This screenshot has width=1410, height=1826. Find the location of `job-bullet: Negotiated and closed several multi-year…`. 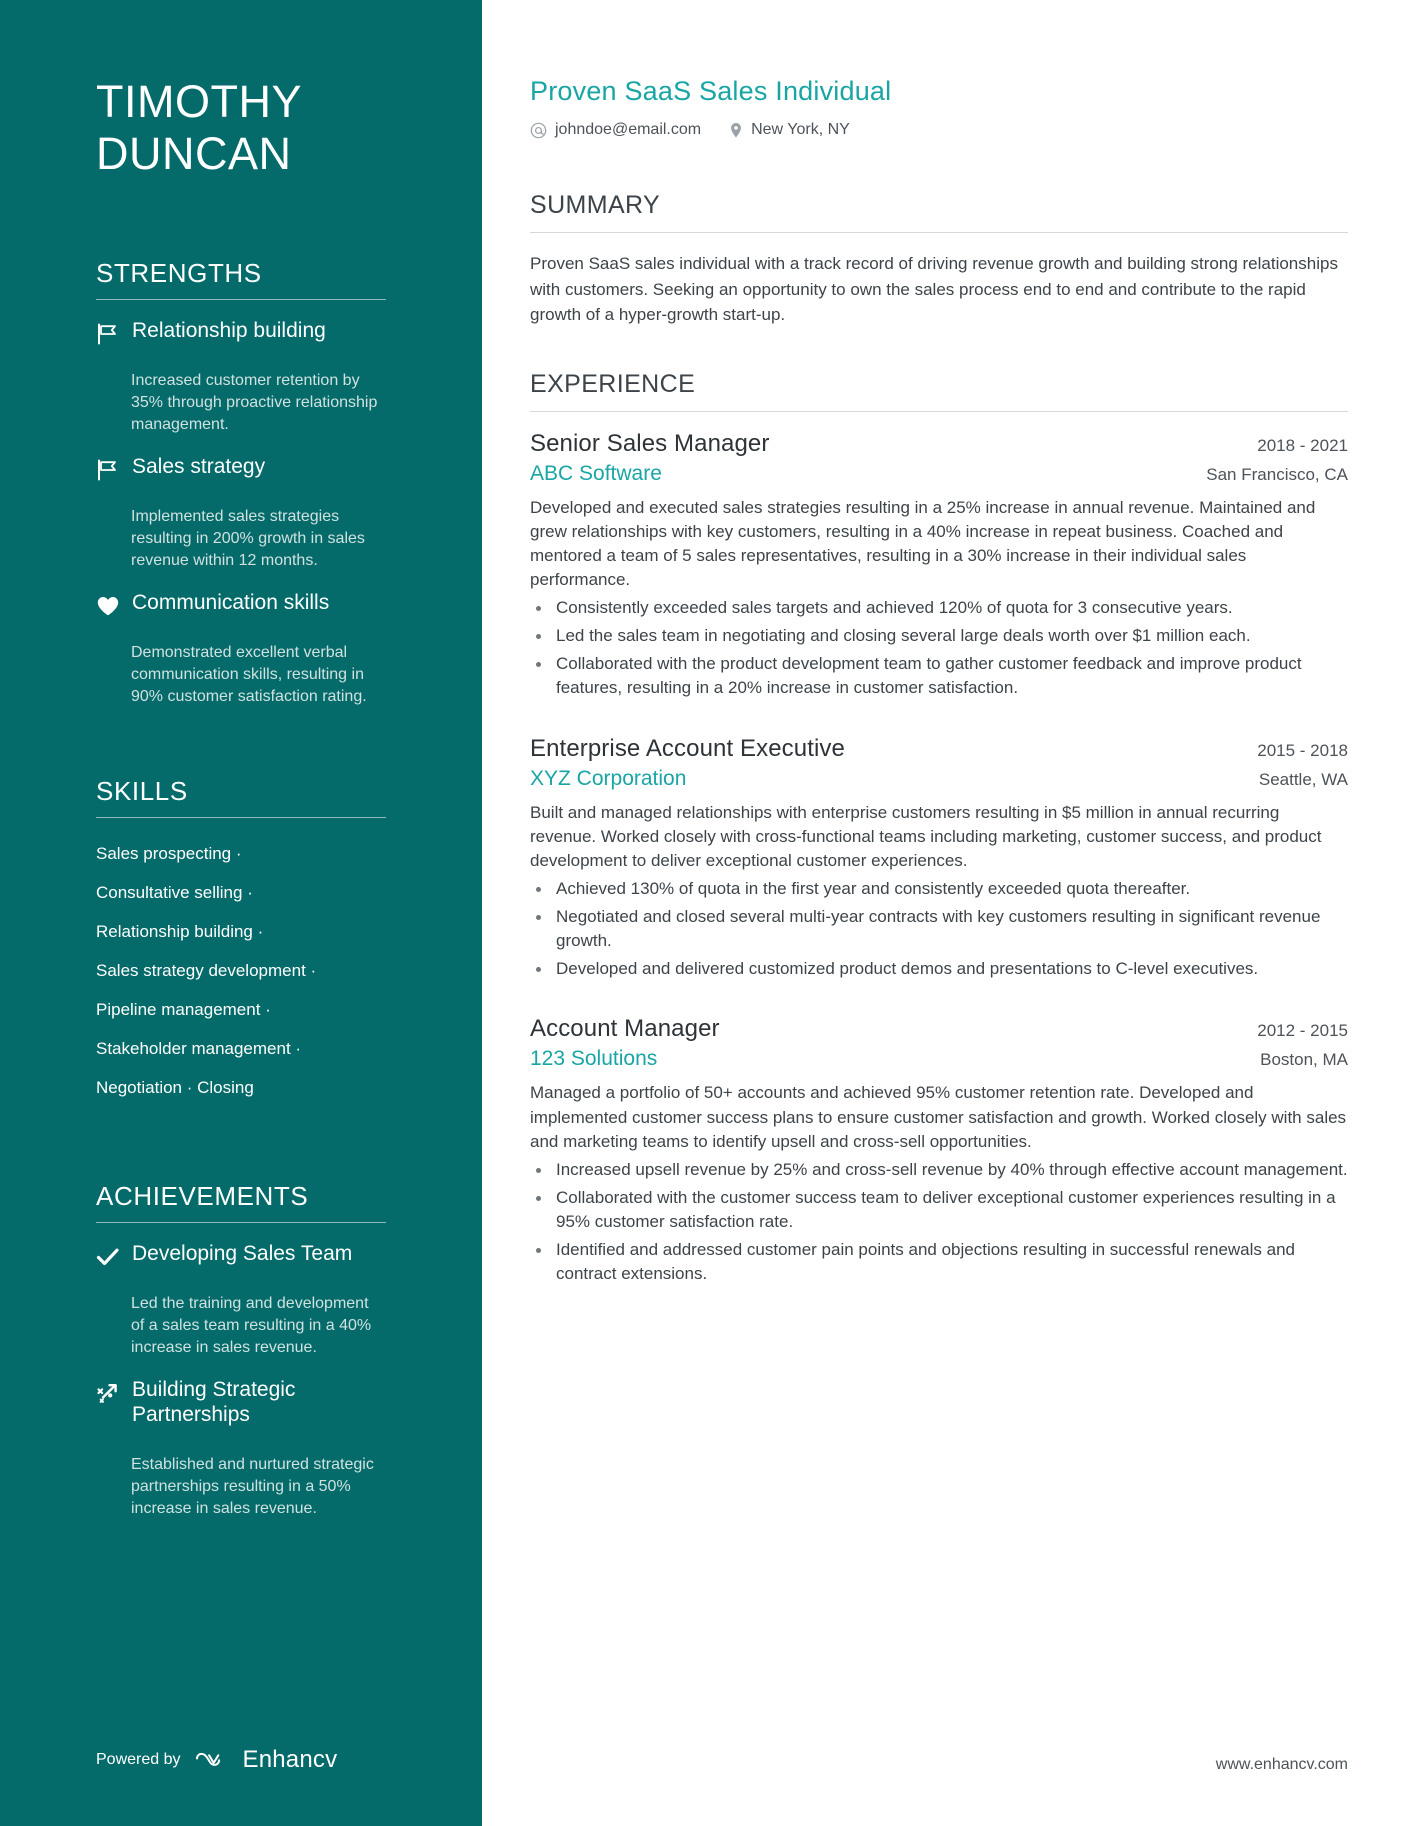

job-bullet: Negotiated and closed several multi-year… is located at coordinates (939, 929).